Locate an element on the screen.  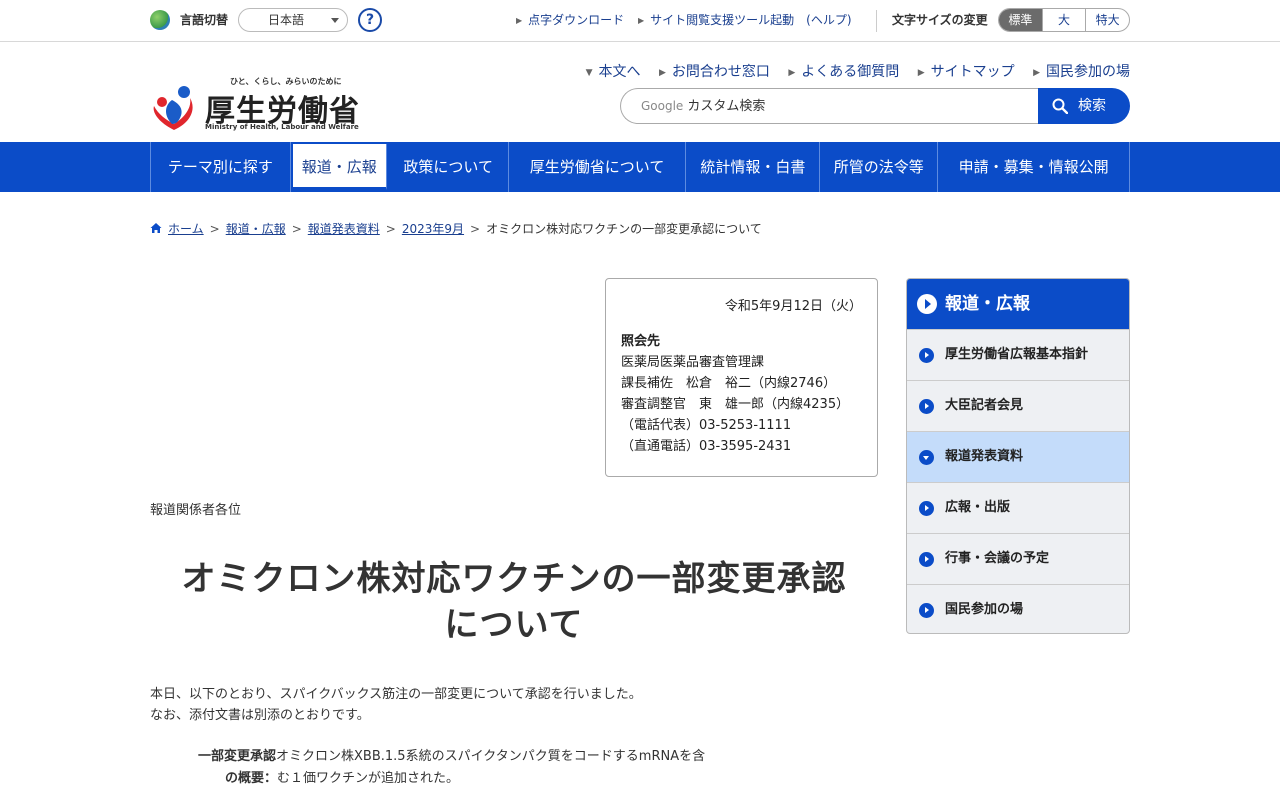
sidebar-item-events: 行事・会議の予定 is located at coordinates (1018, 558).